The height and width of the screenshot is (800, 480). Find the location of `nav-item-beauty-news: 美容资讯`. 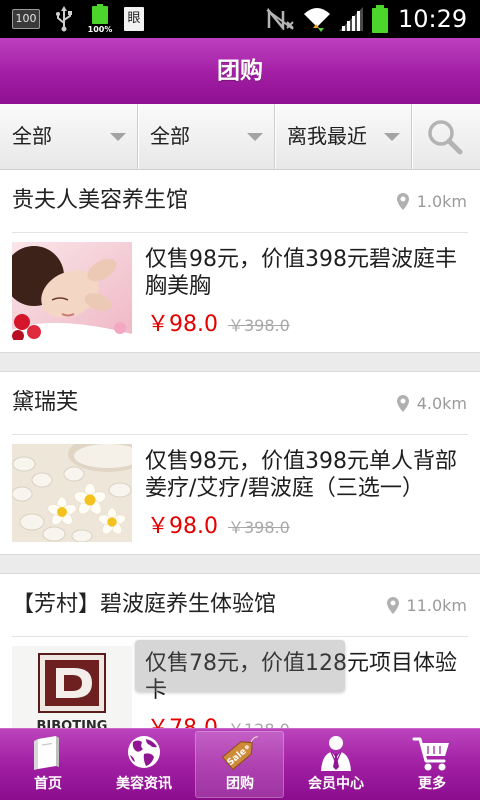

nav-item-beauty-news: 美容资讯 is located at coordinates (144, 764).